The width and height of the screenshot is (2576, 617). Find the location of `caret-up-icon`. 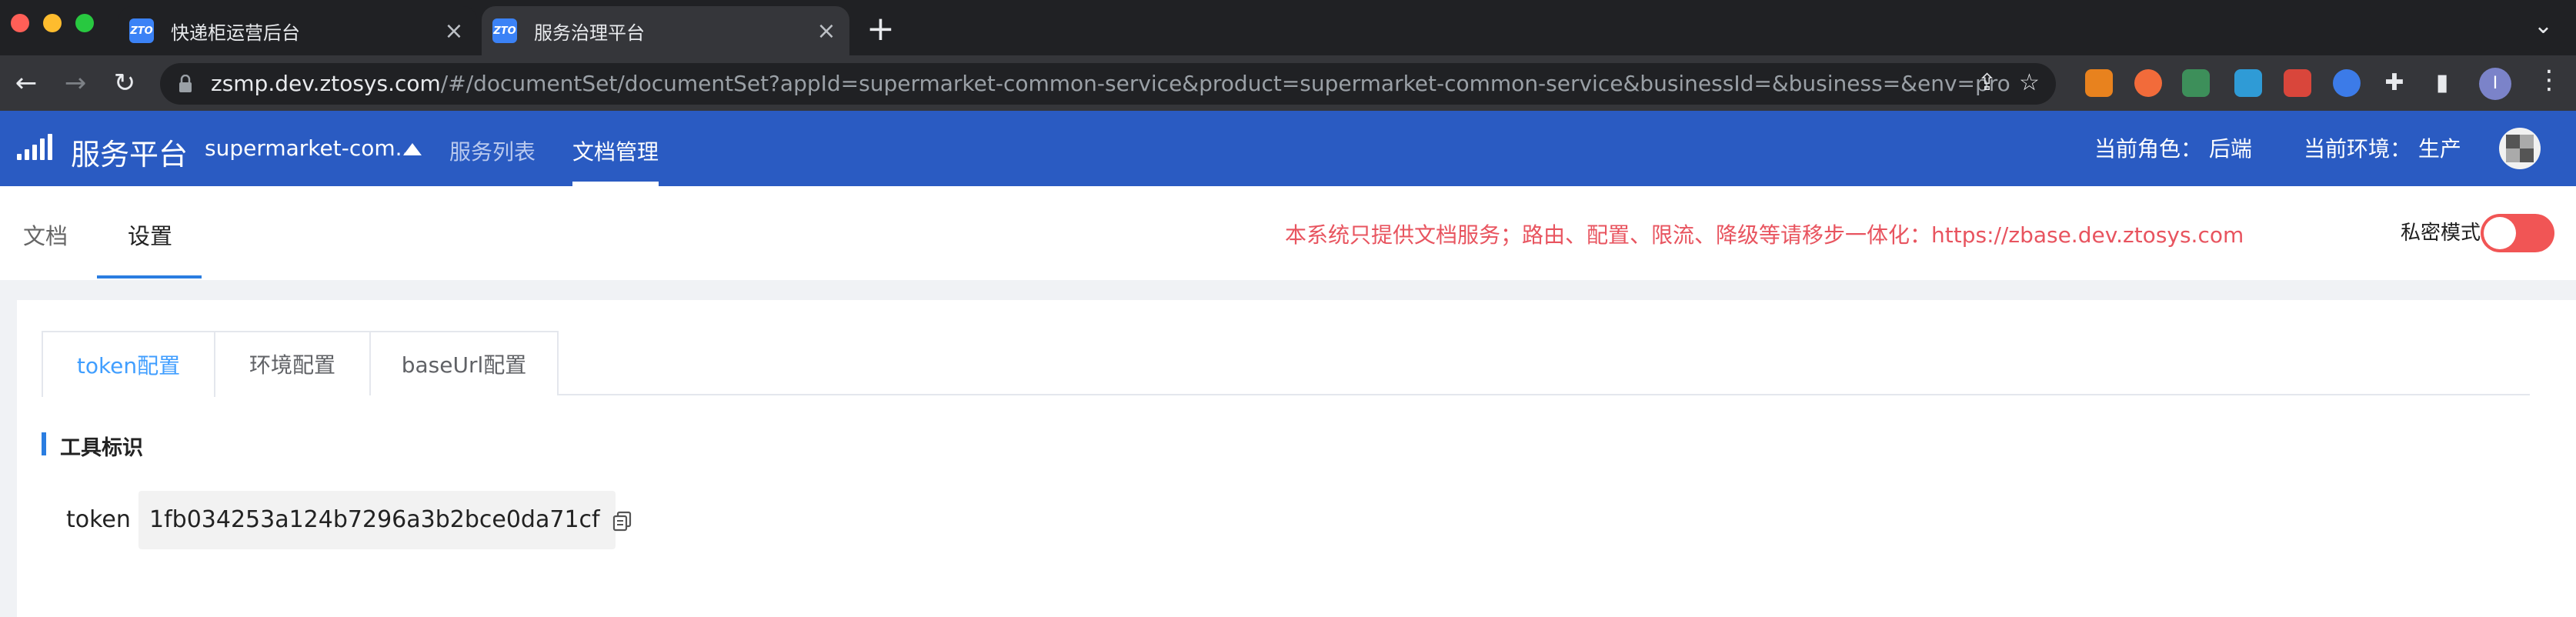

caret-up-icon is located at coordinates (412, 149).